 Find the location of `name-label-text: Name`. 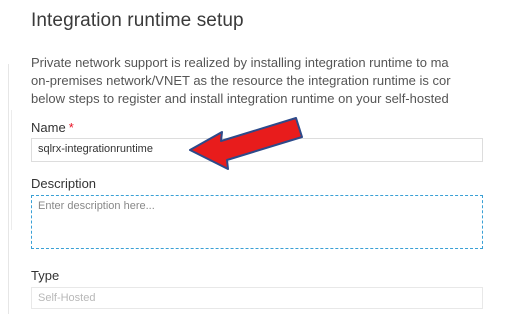

name-label-text: Name is located at coordinates (48, 127).